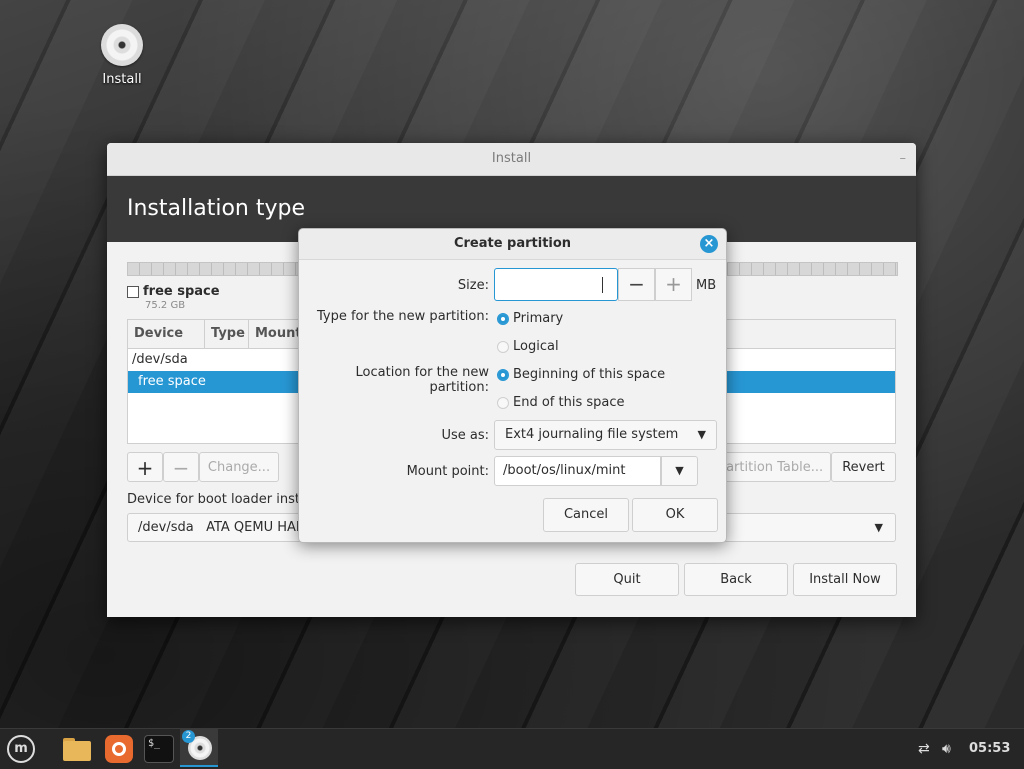 This screenshot has width=1024, height=769. What do you see at coordinates (181, 467) in the screenshot?
I see `remove-partition-button: −` at bounding box center [181, 467].